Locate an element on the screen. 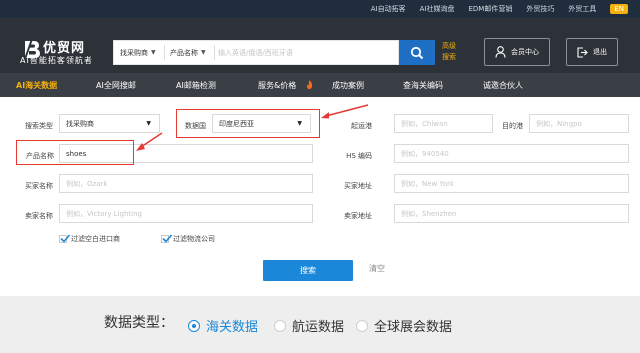 The image size is (640, 353). seller-address-placeholder: 例如，Shenzhen is located at coordinates (429, 213).